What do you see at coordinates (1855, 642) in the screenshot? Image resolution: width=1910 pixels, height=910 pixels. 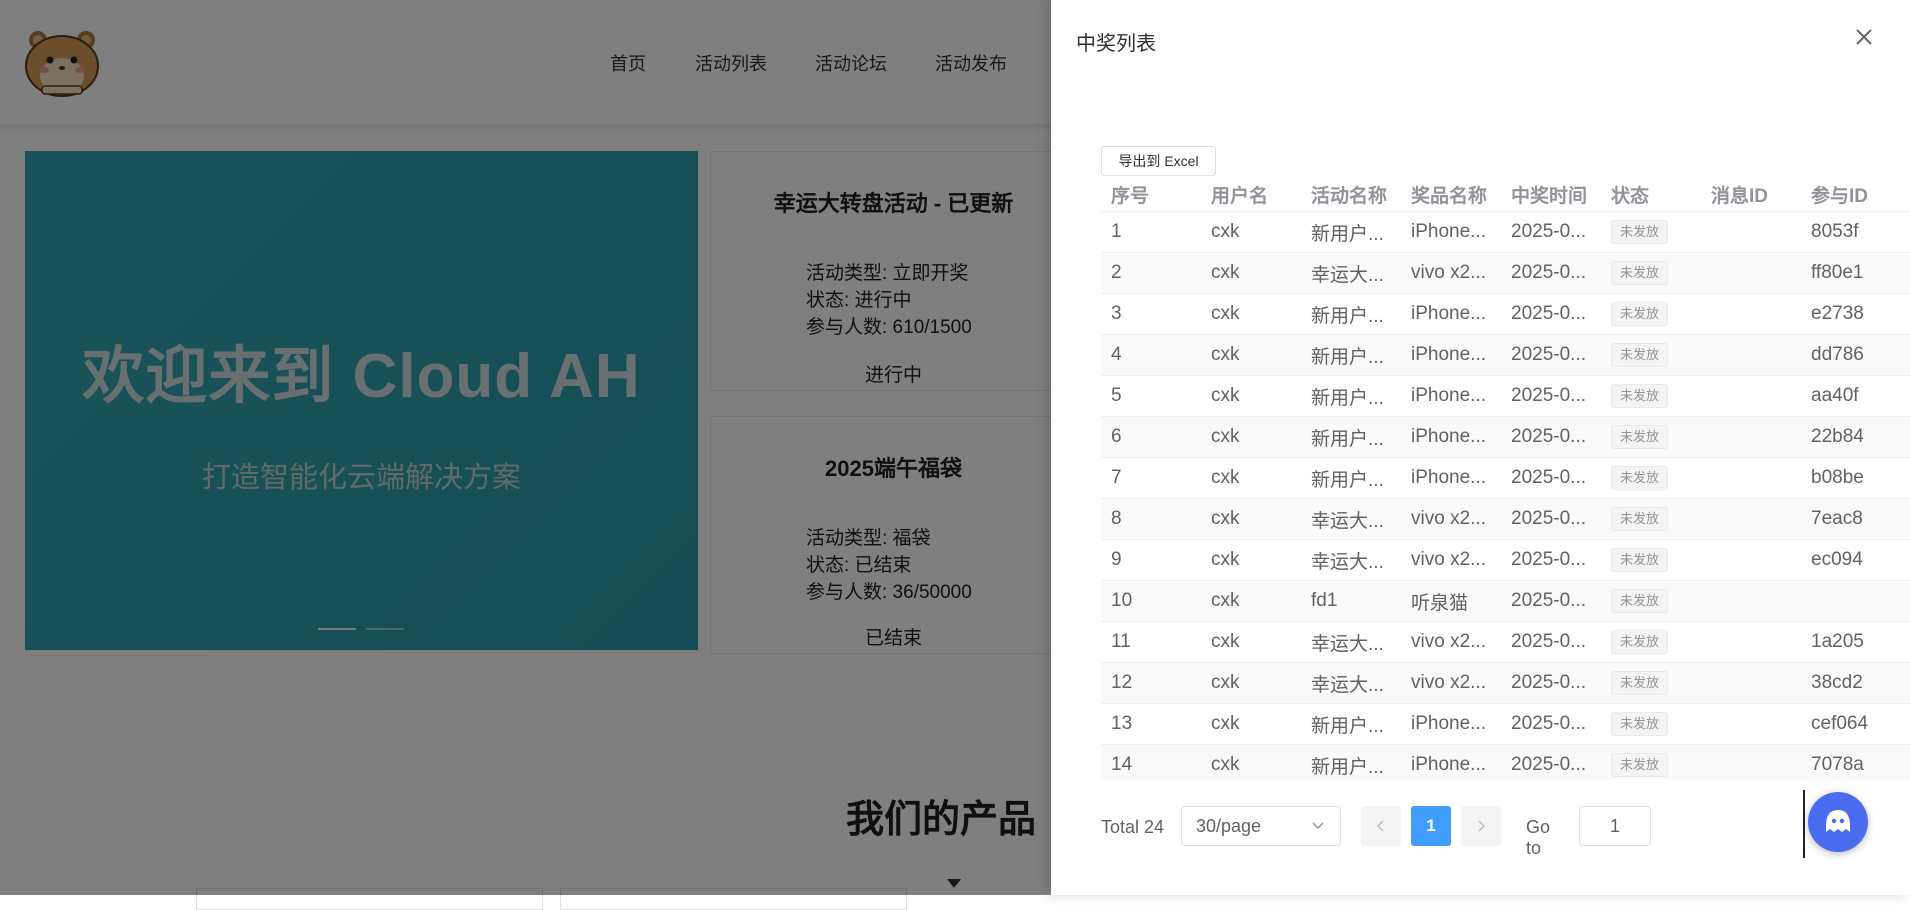 I see `table-cell-pid: 1a205` at bounding box center [1855, 642].